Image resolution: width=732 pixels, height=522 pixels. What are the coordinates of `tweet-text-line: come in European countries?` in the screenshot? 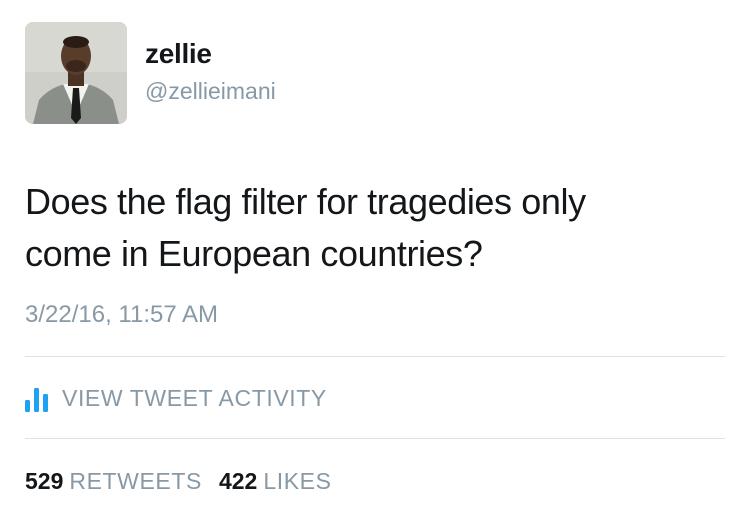 It's located at (254, 253).